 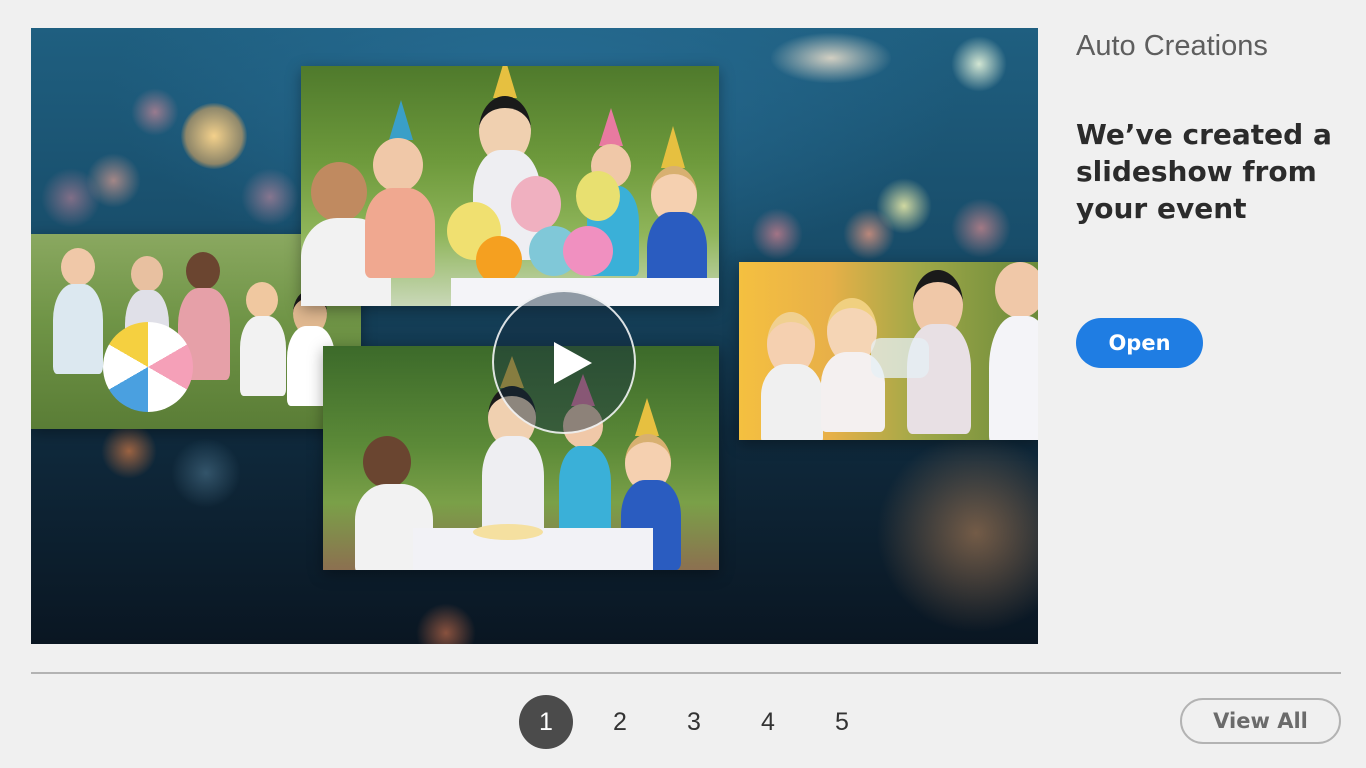 What do you see at coordinates (148, 367) in the screenshot?
I see `beach-ball` at bounding box center [148, 367].